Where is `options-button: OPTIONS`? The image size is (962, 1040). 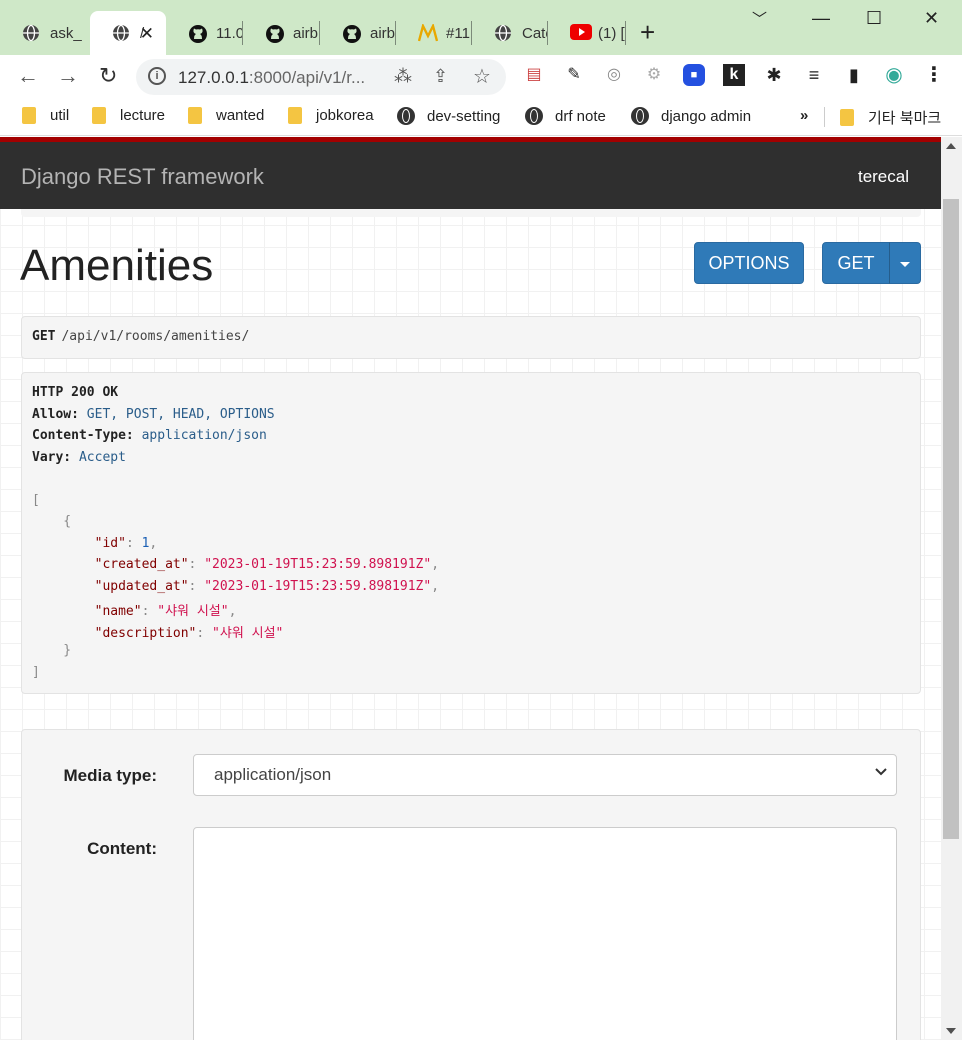 options-button: OPTIONS is located at coordinates (749, 263).